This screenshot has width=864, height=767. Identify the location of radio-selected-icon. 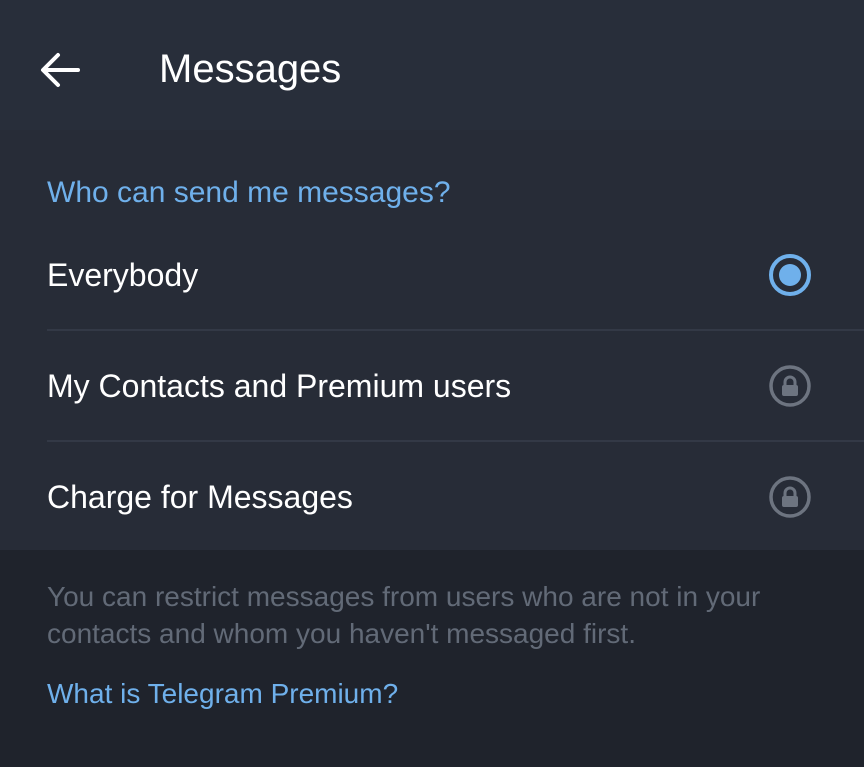
(790, 275).